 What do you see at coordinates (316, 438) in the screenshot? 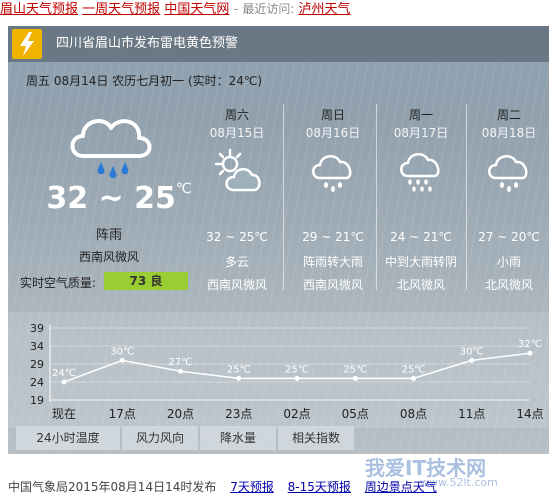
I see `tab-indices: 相关指数` at bounding box center [316, 438].